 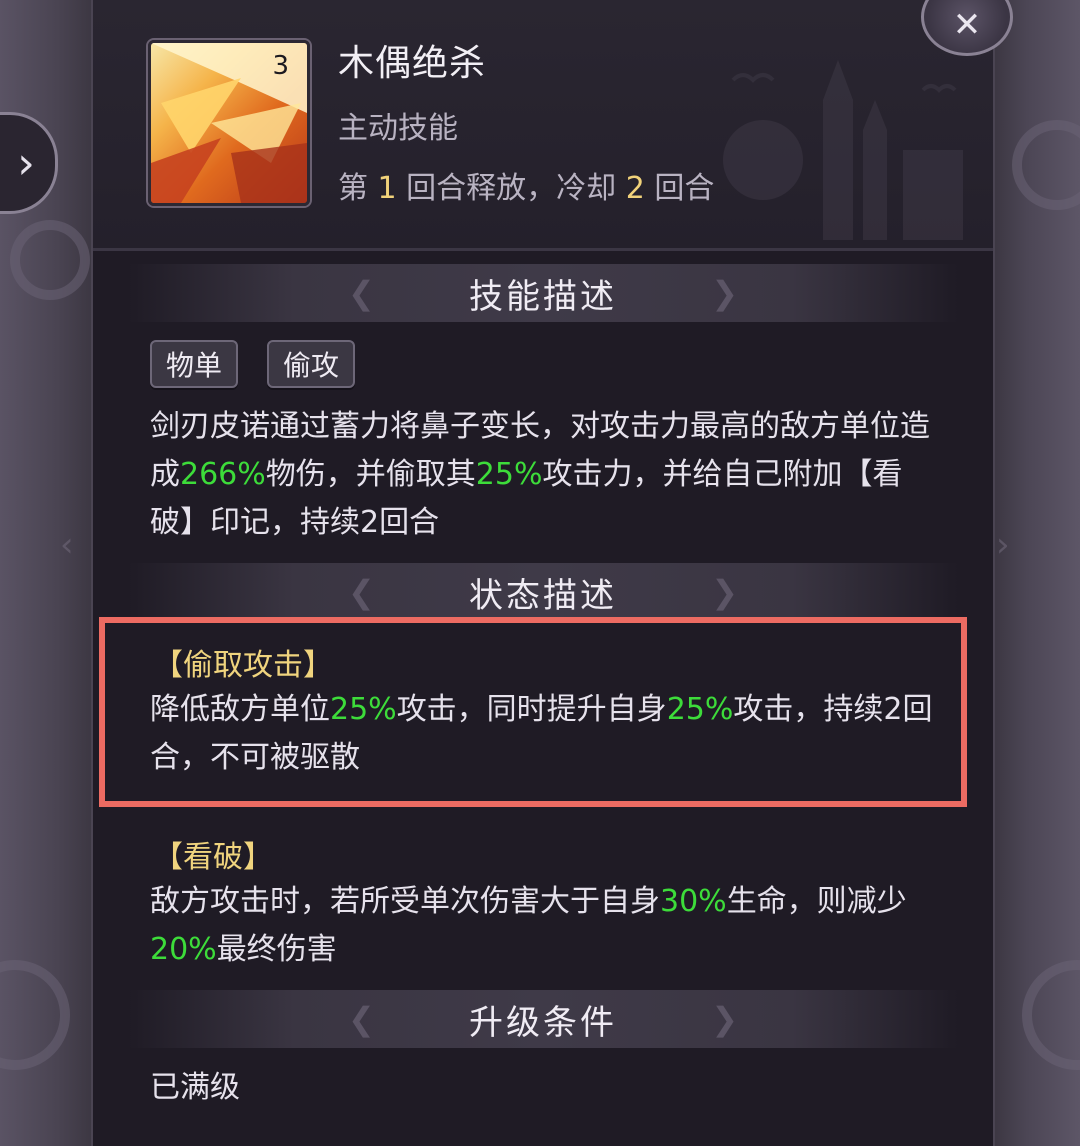 What do you see at coordinates (195, 1087) in the screenshot?
I see `upgrade-status-text: 已满级` at bounding box center [195, 1087].